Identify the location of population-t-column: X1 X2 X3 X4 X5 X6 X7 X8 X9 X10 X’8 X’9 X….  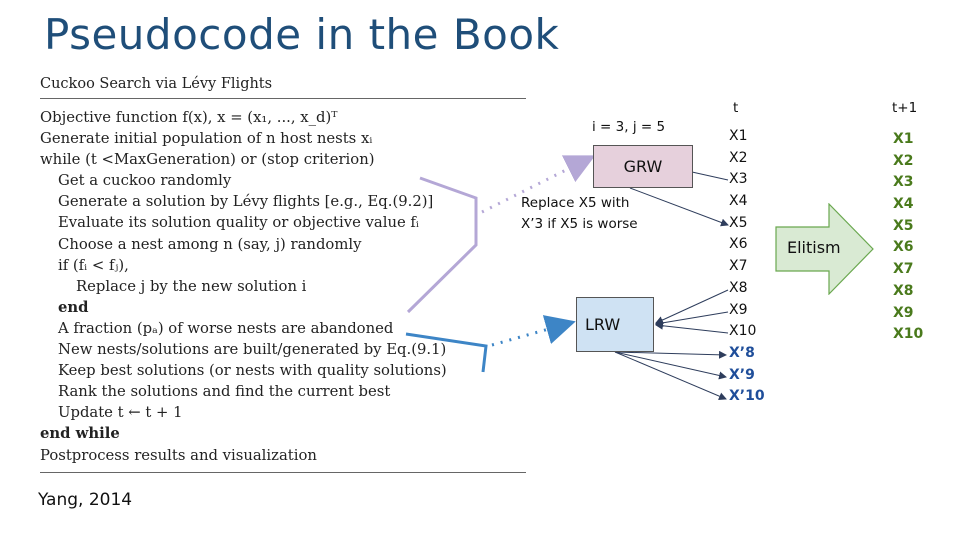
(747, 267).